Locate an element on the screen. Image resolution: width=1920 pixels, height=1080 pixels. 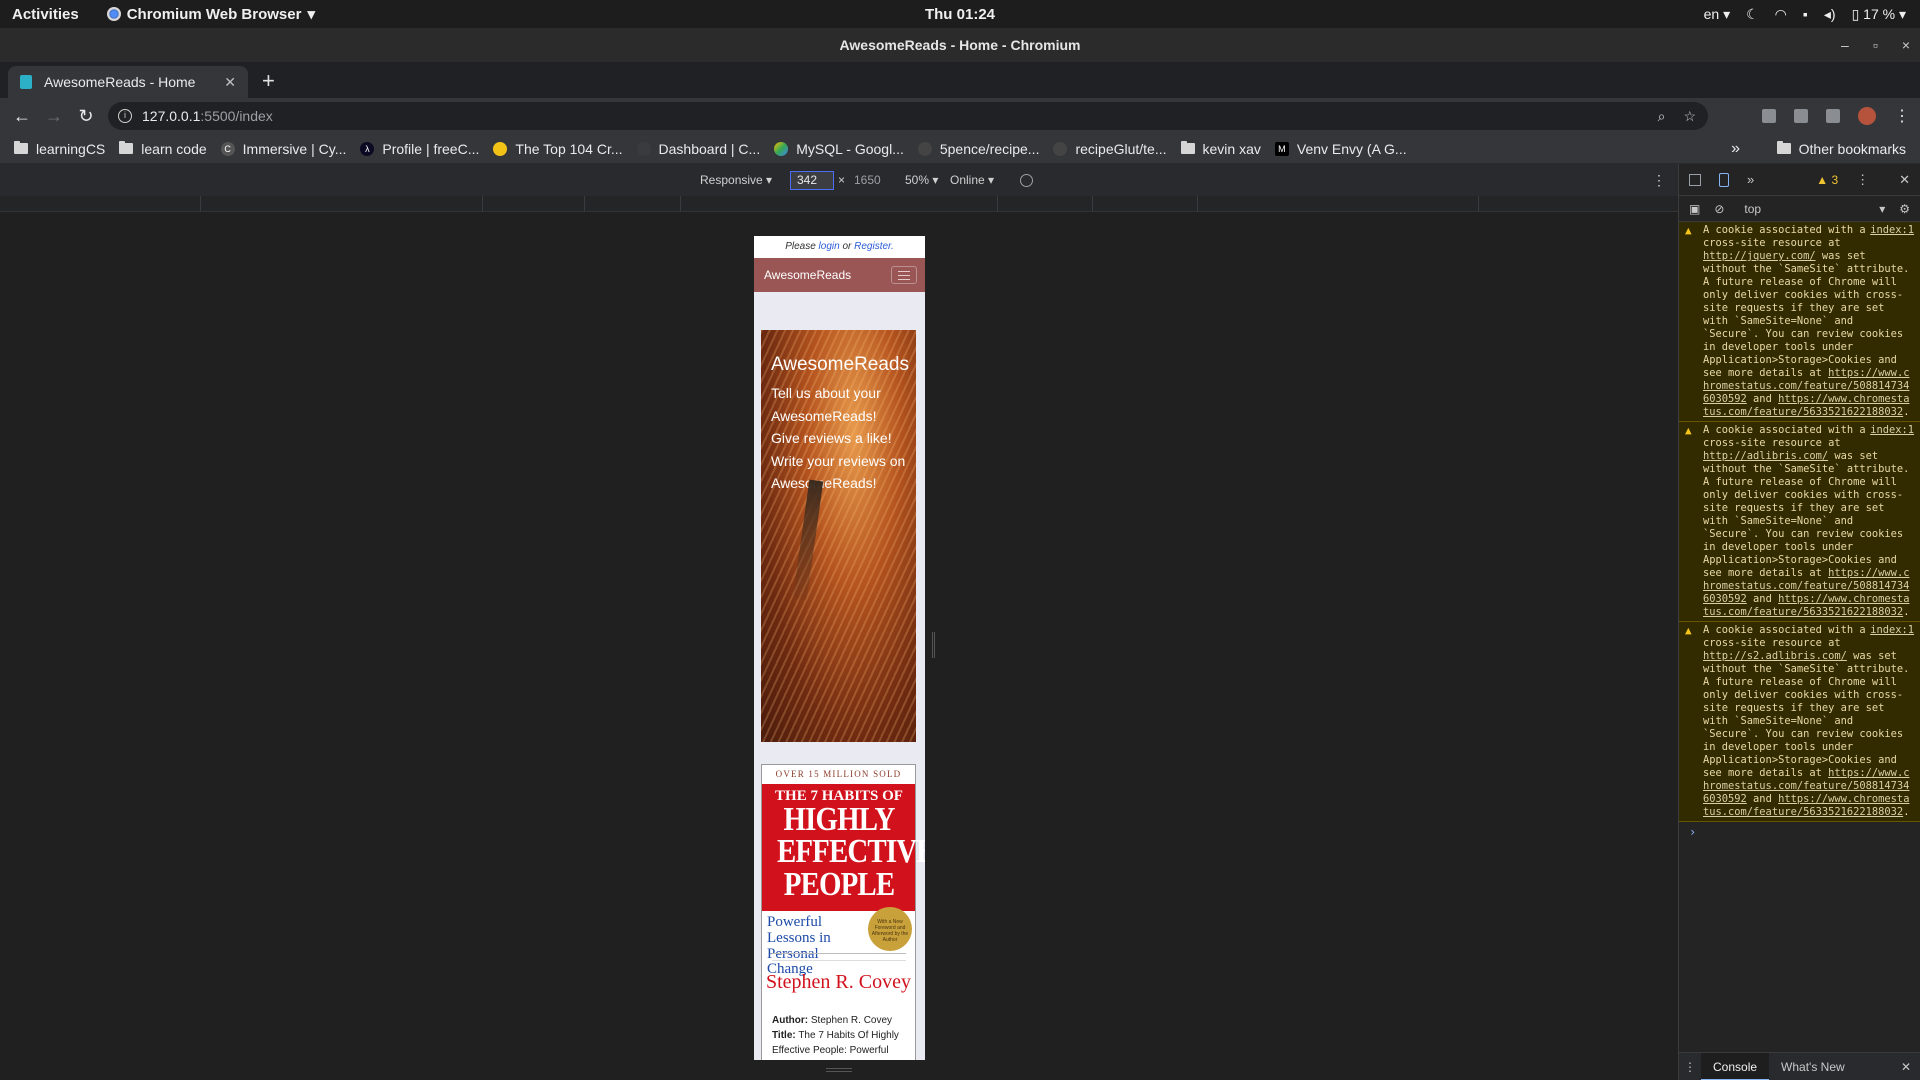
minimize-icon: – is located at coordinates (1845, 45).